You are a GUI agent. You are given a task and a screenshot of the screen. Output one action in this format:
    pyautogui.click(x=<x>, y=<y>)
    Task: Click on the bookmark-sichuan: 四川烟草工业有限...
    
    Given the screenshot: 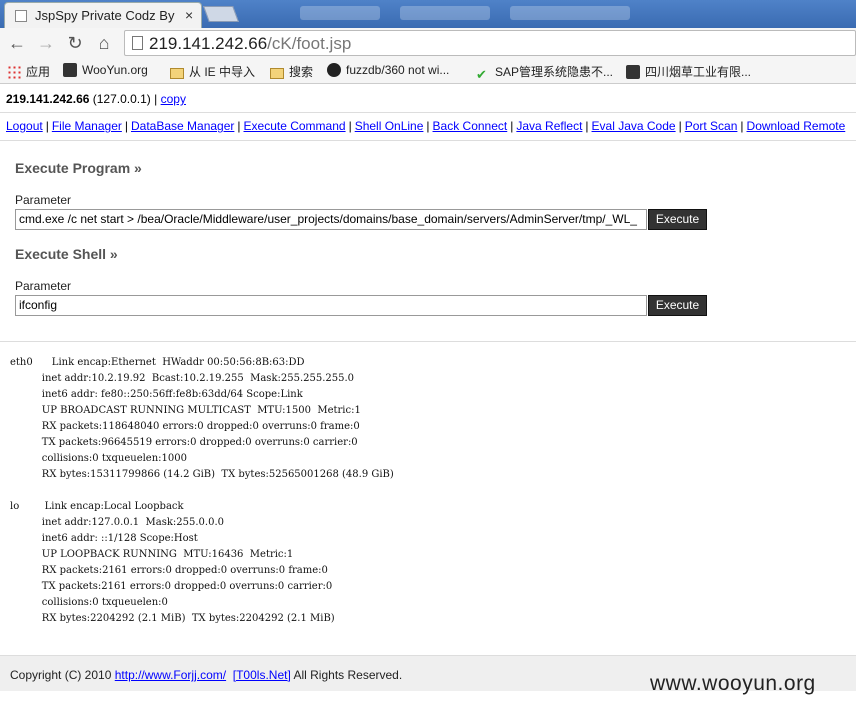 What is the action you would take?
    pyautogui.click(x=688, y=71)
    